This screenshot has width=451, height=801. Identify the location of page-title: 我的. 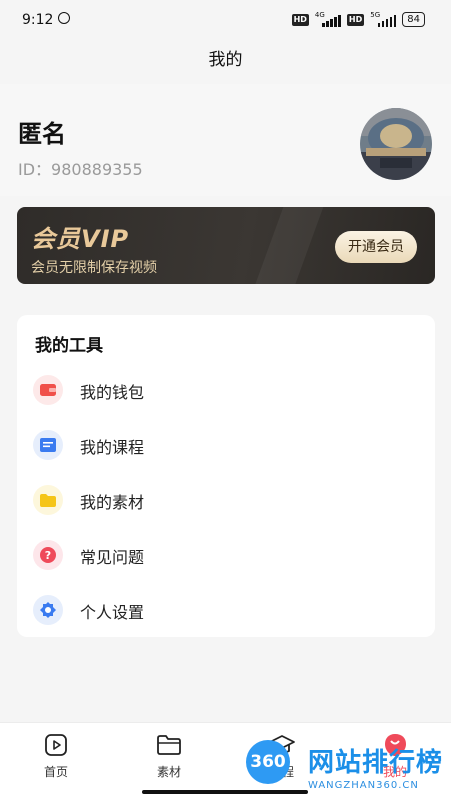
(225, 60).